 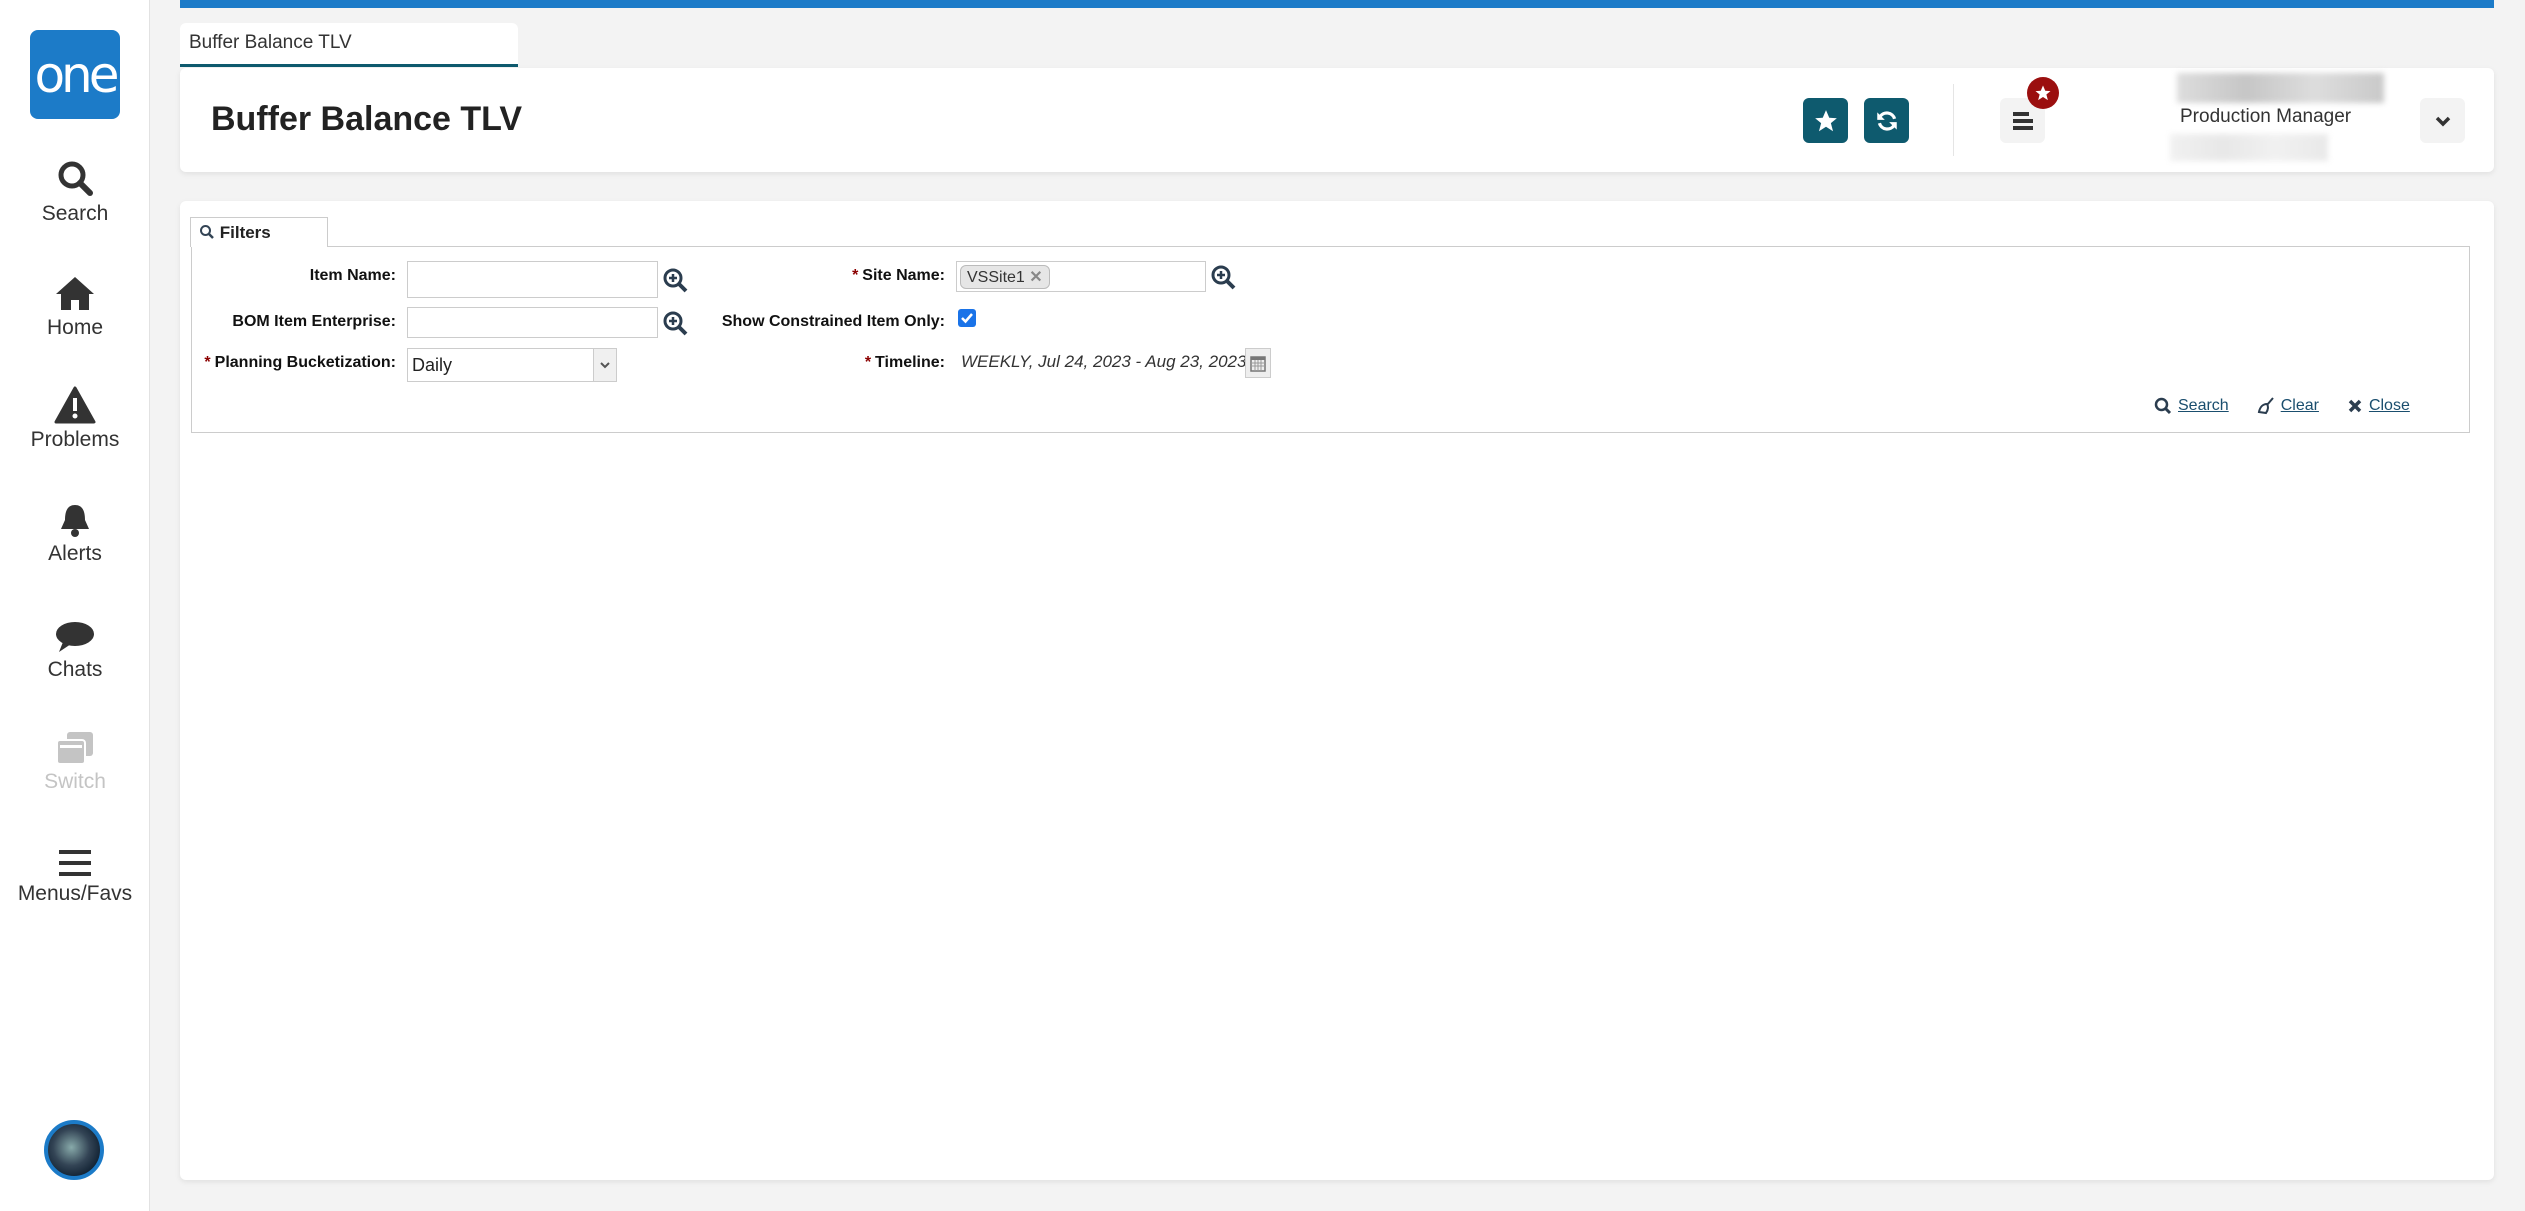 I want to click on site-name-label: * Site Name:, so click(x=812, y=276).